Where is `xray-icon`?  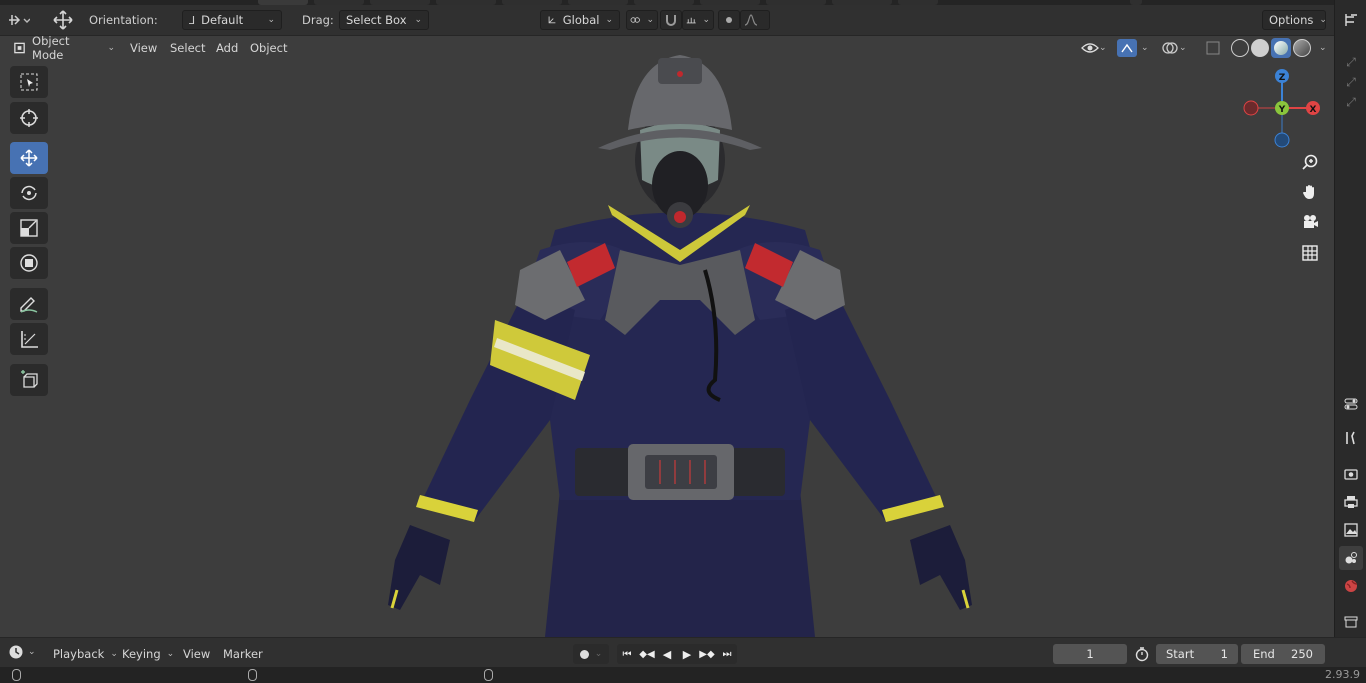
xray-icon is located at coordinates (1213, 48).